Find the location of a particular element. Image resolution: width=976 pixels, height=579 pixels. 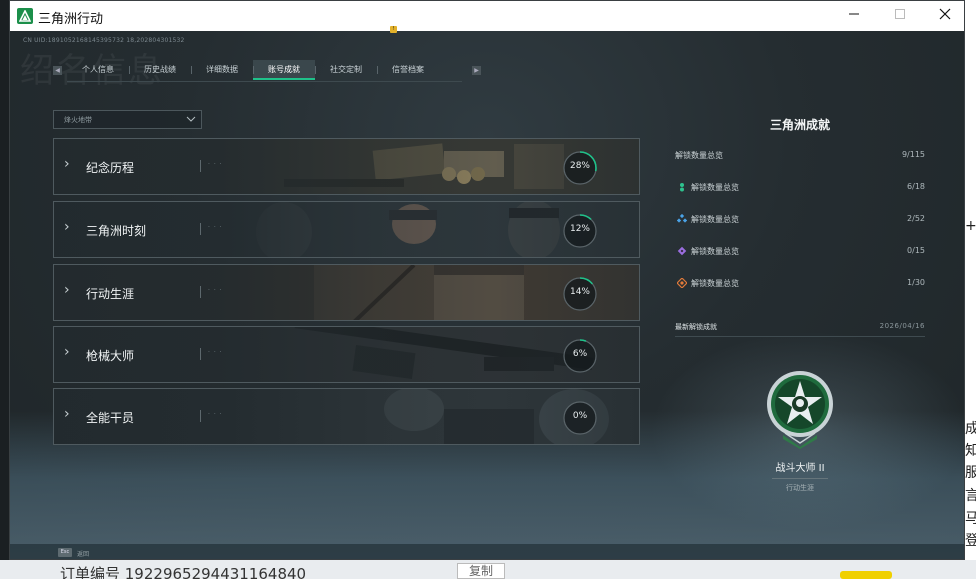

minimize-icon is located at coordinates (854, 16).